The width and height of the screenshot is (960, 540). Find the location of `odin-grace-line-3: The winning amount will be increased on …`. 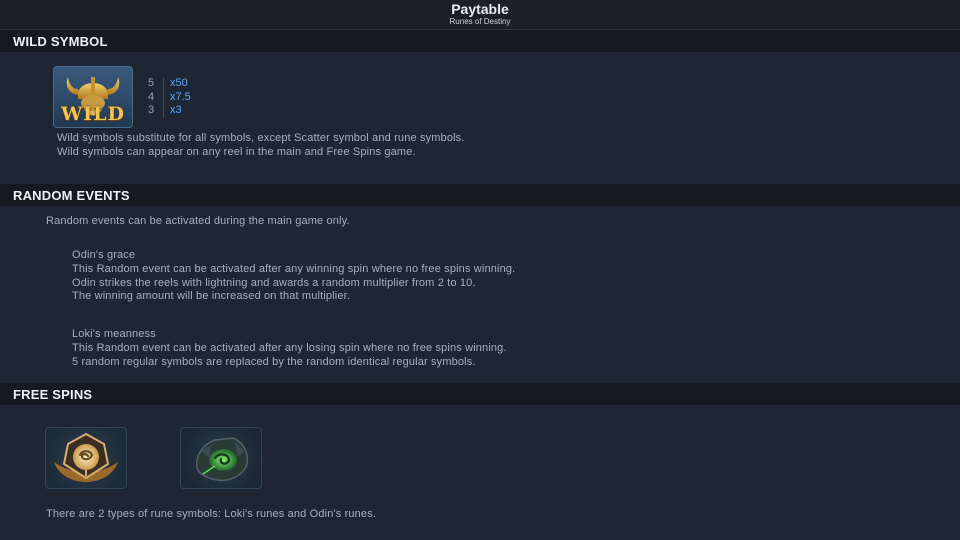

odin-grace-line-3: The winning amount will be increased on … is located at coordinates (211, 296).